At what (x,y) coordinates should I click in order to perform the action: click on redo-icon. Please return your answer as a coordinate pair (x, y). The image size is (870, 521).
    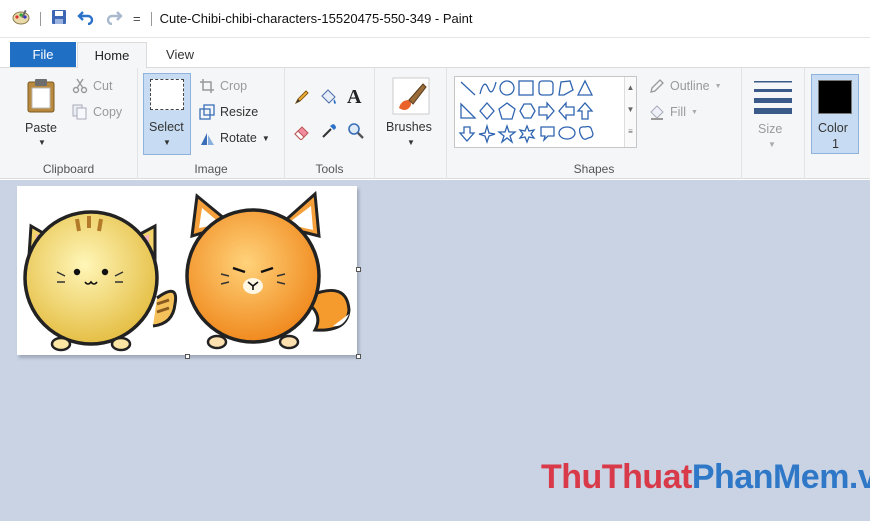
    Looking at the image, I should click on (114, 18).